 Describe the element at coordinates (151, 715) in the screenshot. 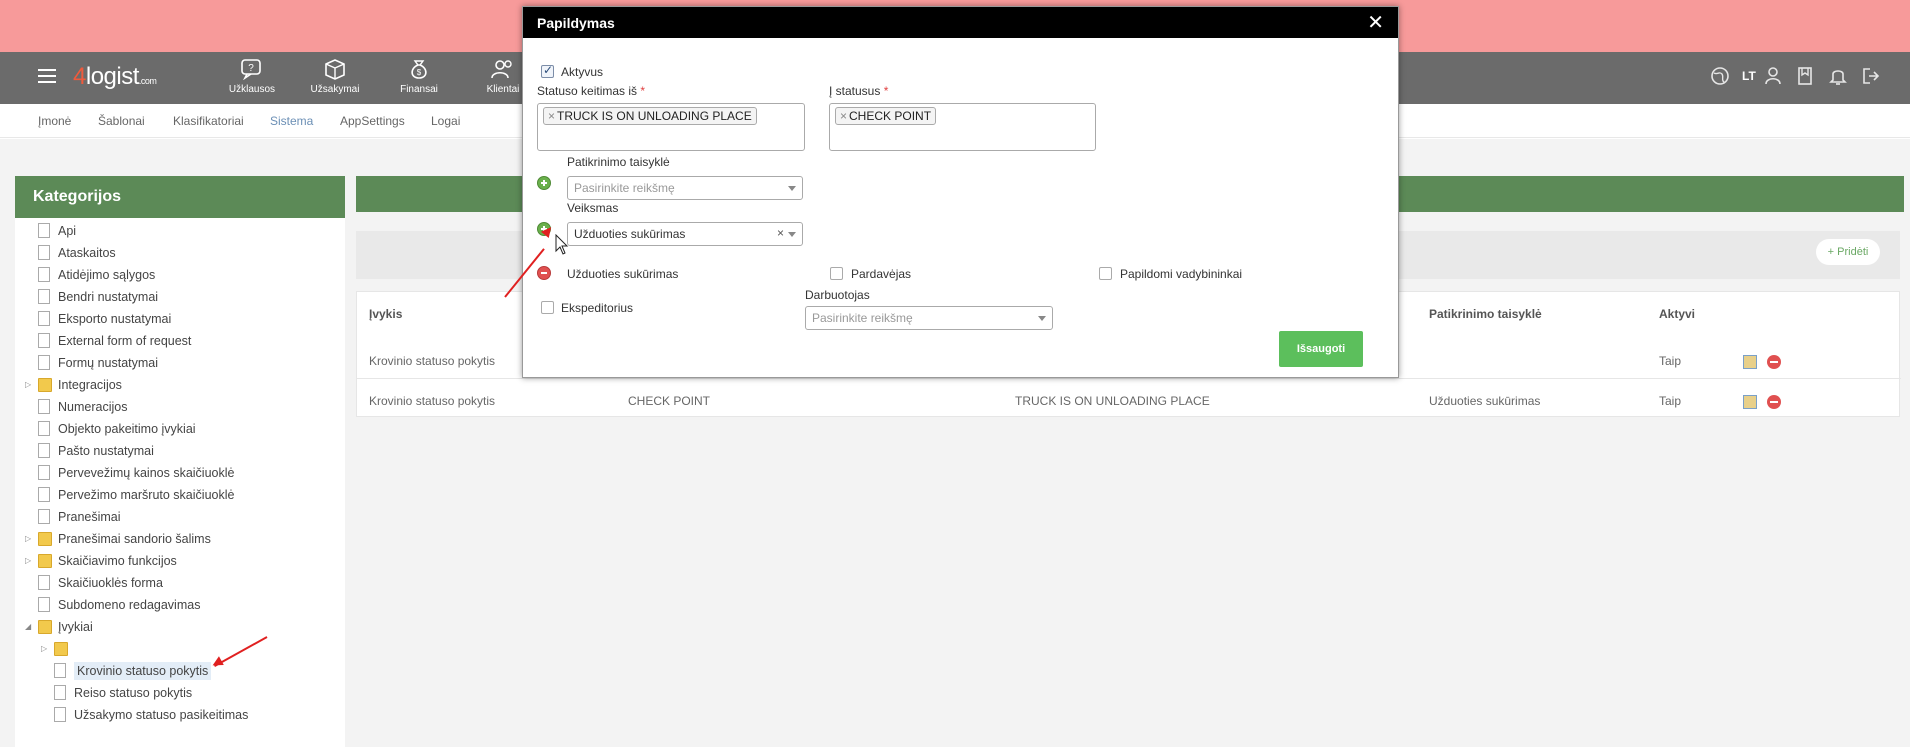

I see `tree-item-uzsakymo-statuso: Užsakymo statuso pasikeitimas` at that location.